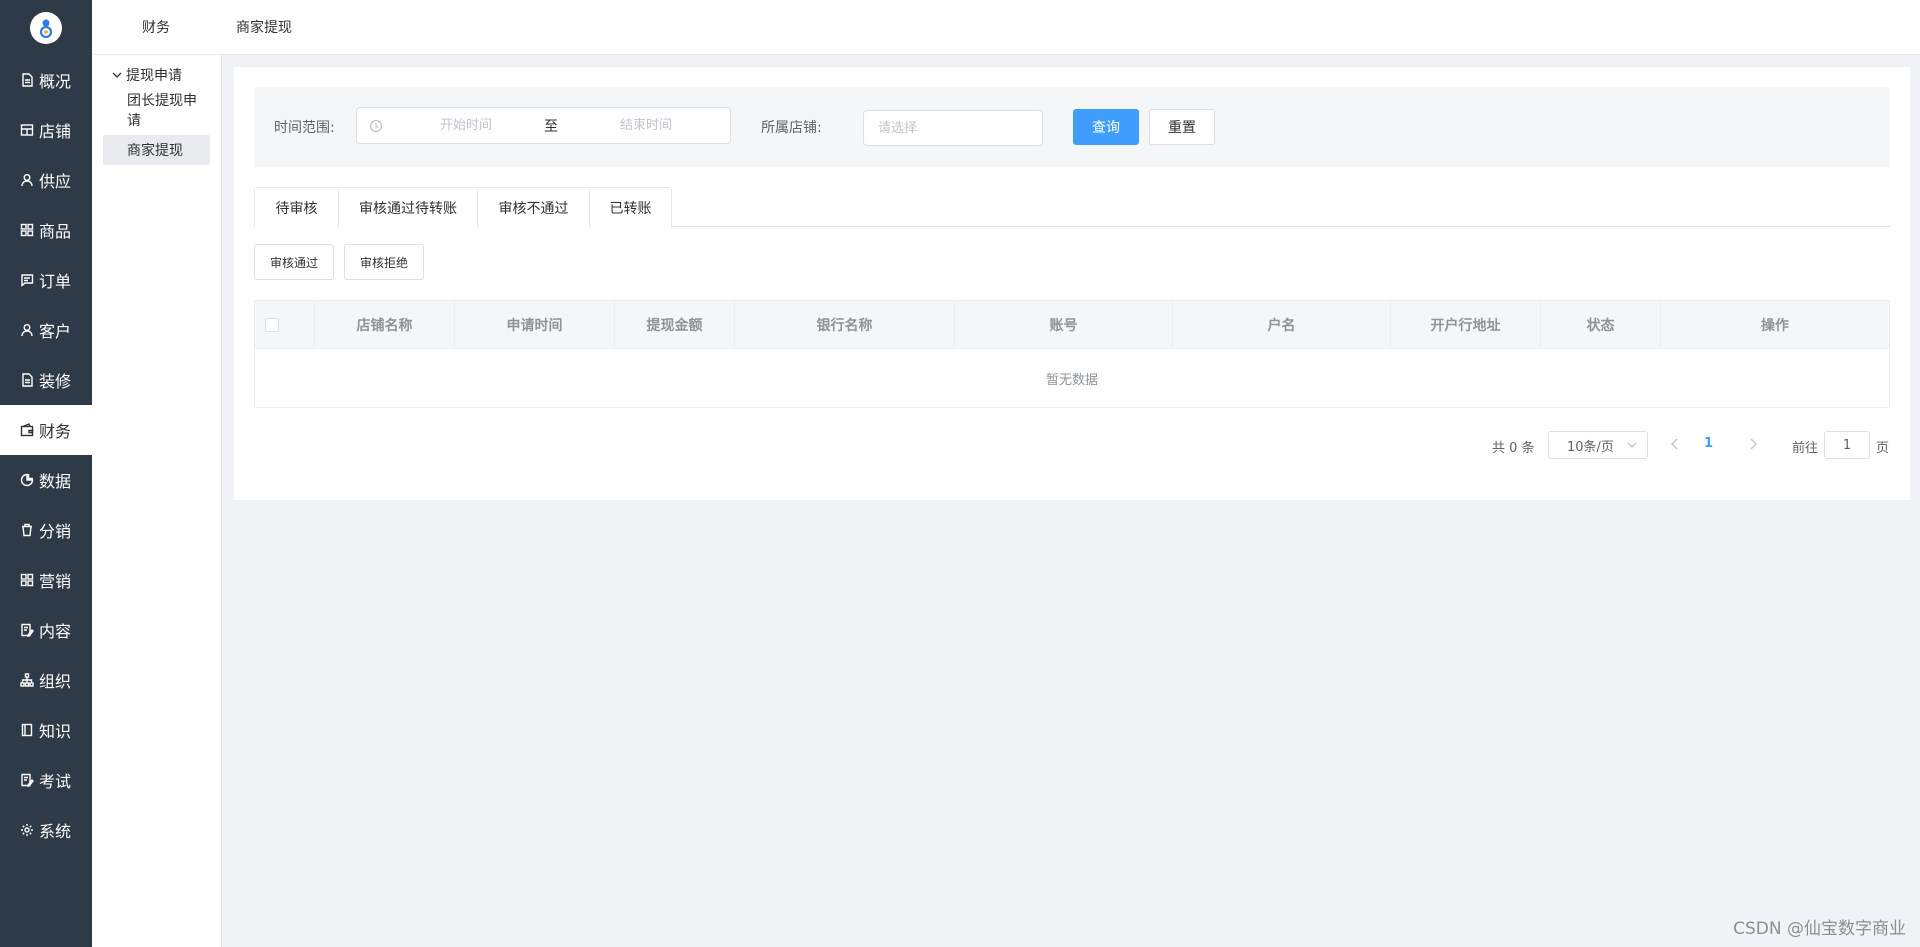 Image resolution: width=1920 pixels, height=947 pixels. I want to click on clock-icon, so click(376, 126).